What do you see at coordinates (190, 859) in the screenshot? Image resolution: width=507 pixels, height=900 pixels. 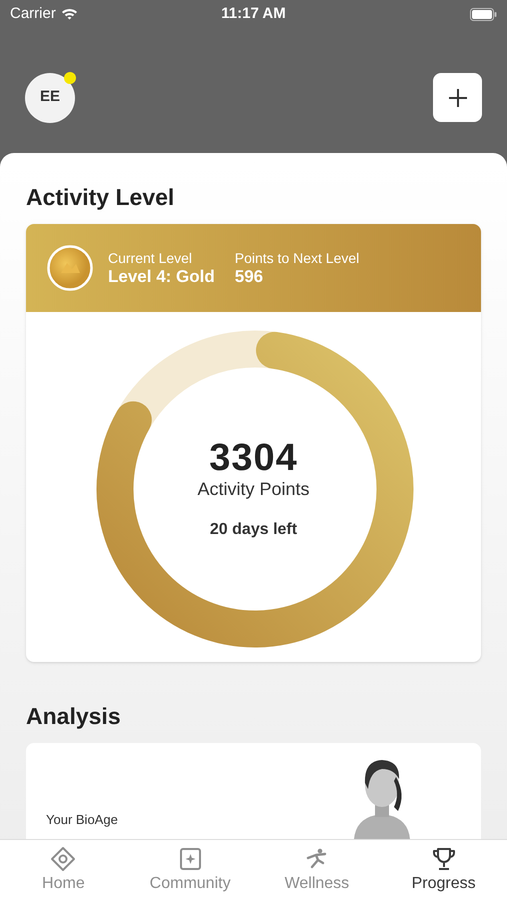 I see `sparkle-frame-icon` at bounding box center [190, 859].